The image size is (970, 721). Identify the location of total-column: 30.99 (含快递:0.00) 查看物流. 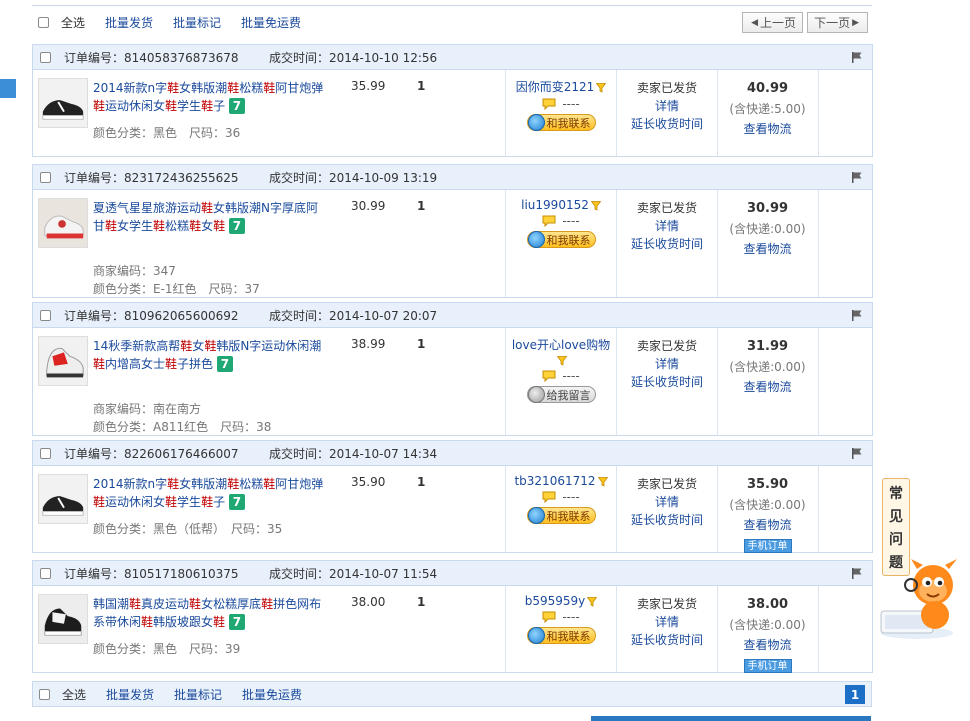
(767, 229).